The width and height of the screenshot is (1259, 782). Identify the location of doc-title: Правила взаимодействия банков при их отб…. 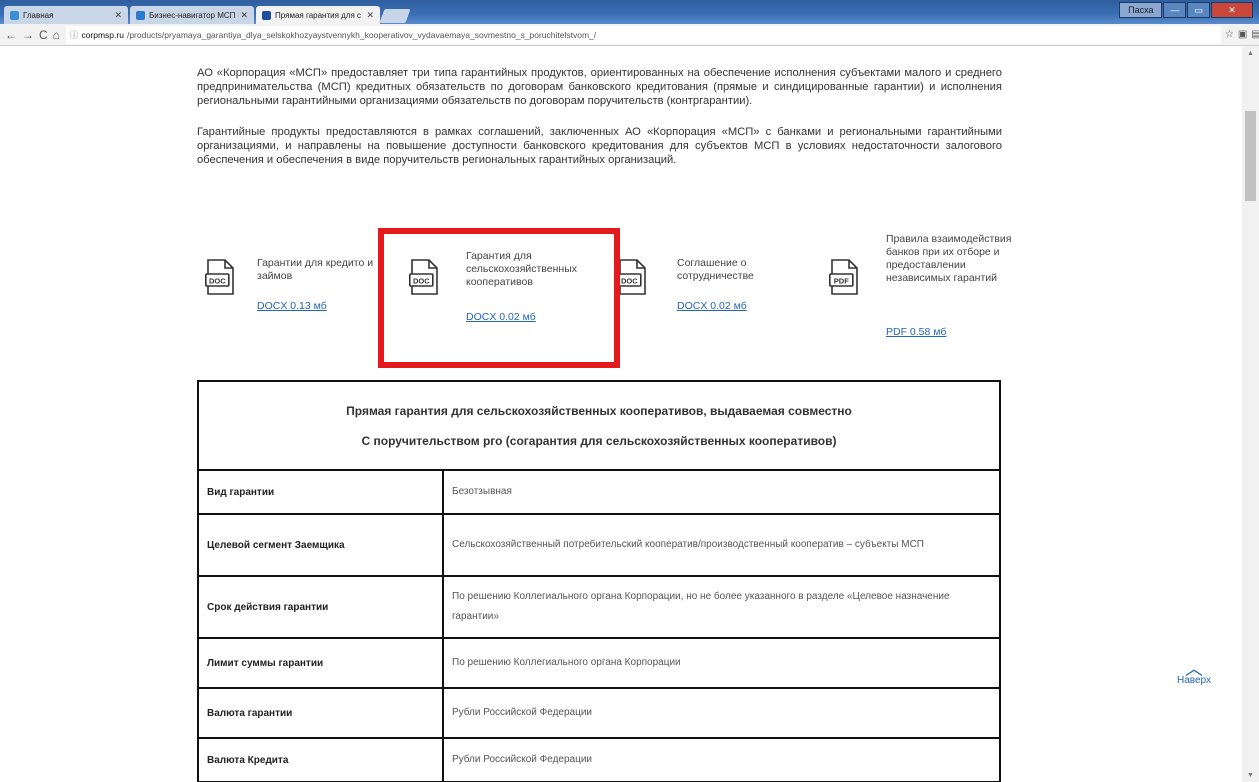
(949, 258).